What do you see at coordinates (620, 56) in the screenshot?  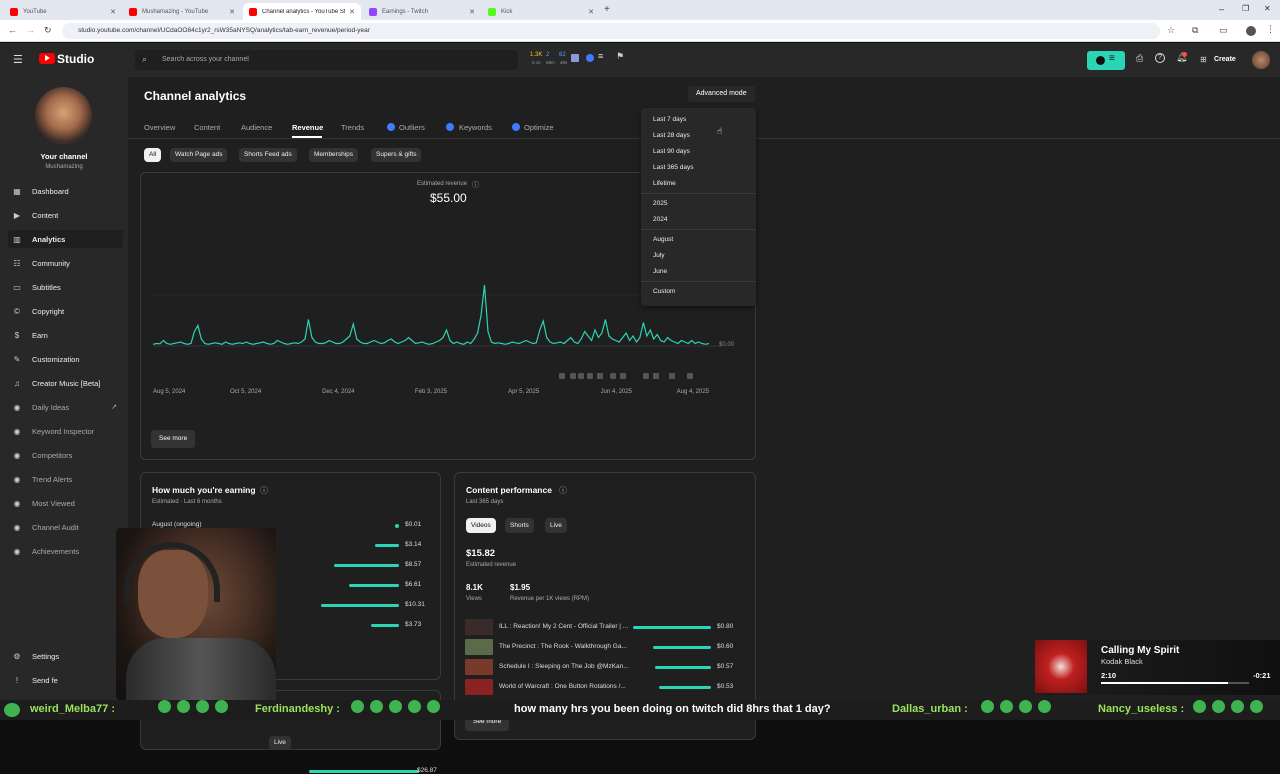 I see `extension-badge-icon: ⚑` at bounding box center [620, 56].